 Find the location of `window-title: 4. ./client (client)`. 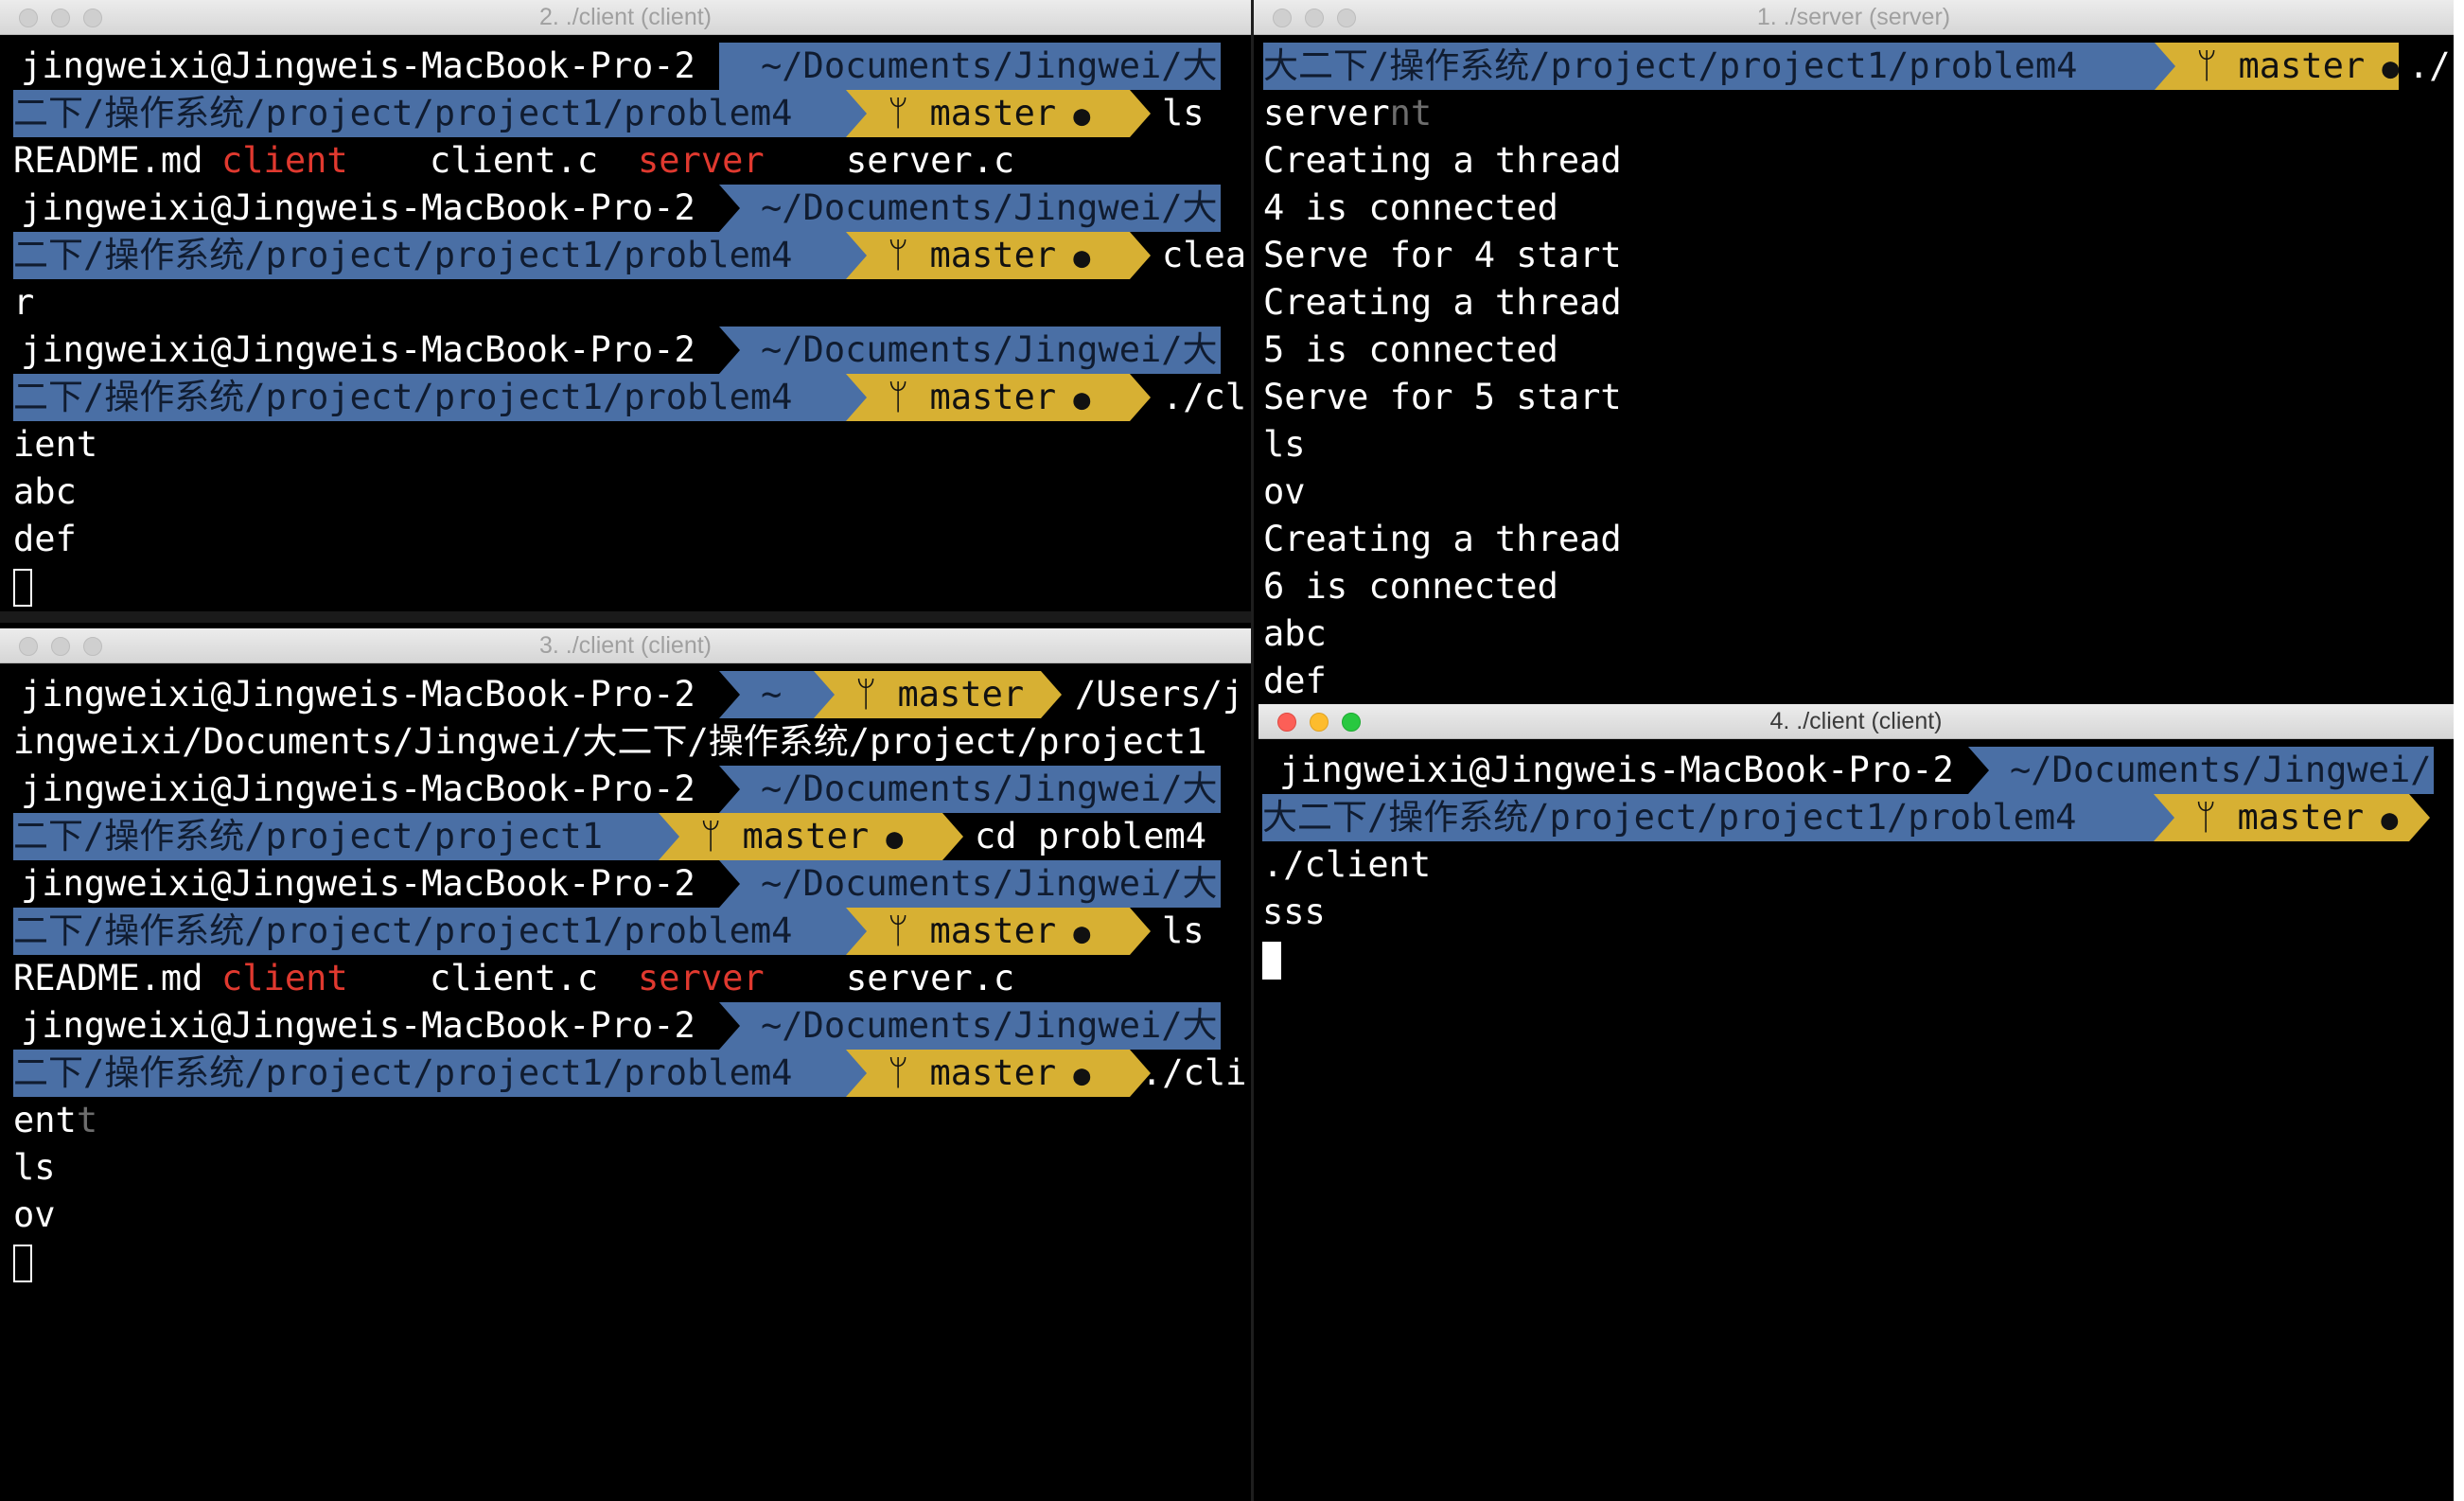

window-title: 4. ./client (client) is located at coordinates (1856, 721).